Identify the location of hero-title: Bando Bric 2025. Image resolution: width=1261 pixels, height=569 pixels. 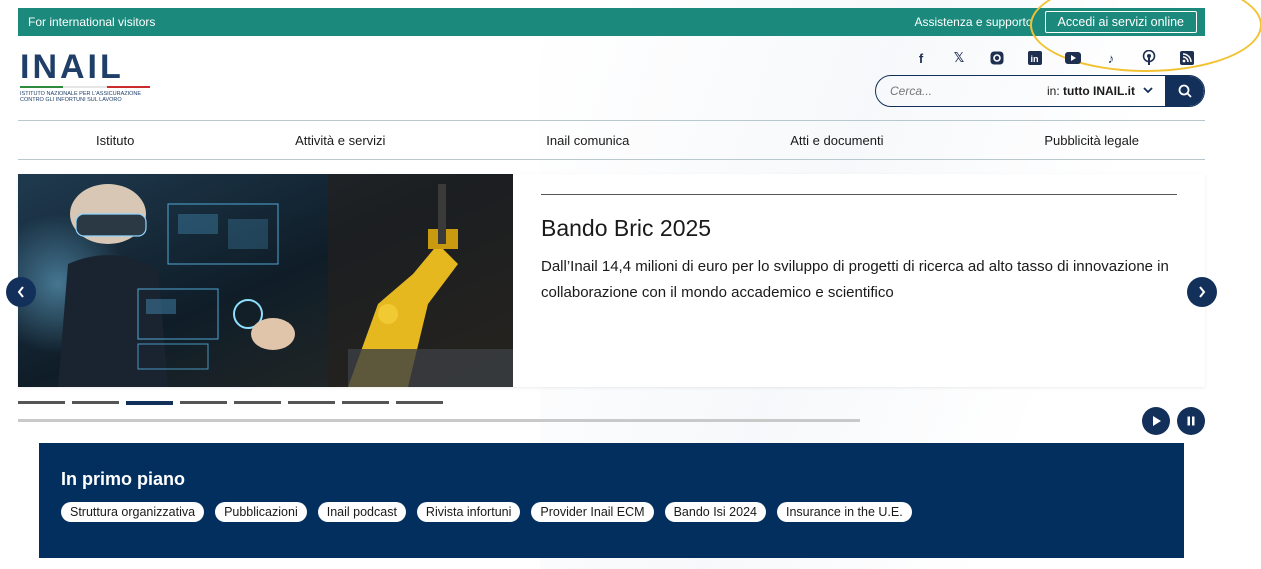
(859, 228).